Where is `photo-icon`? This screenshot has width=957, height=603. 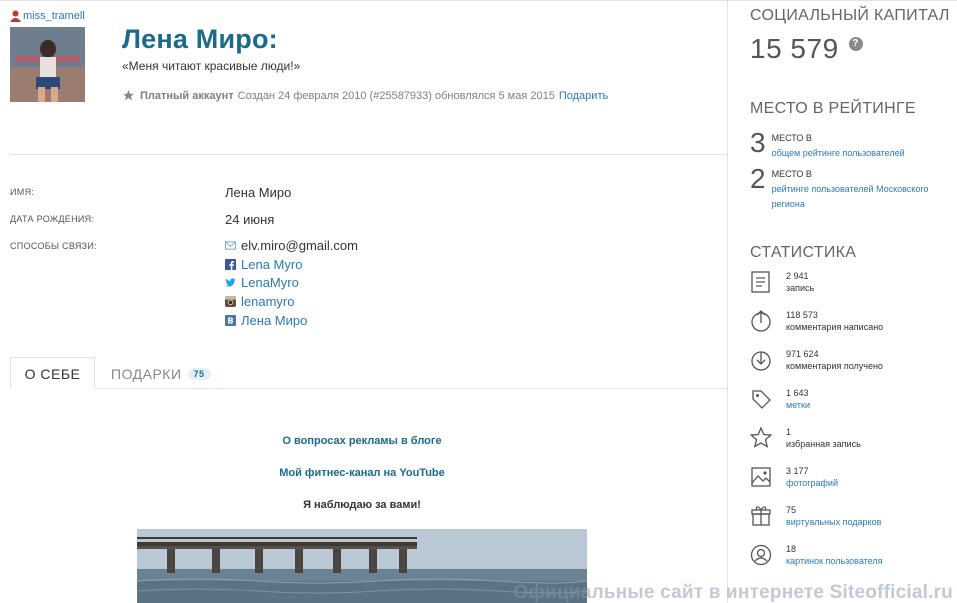
photo-icon is located at coordinates (761, 477).